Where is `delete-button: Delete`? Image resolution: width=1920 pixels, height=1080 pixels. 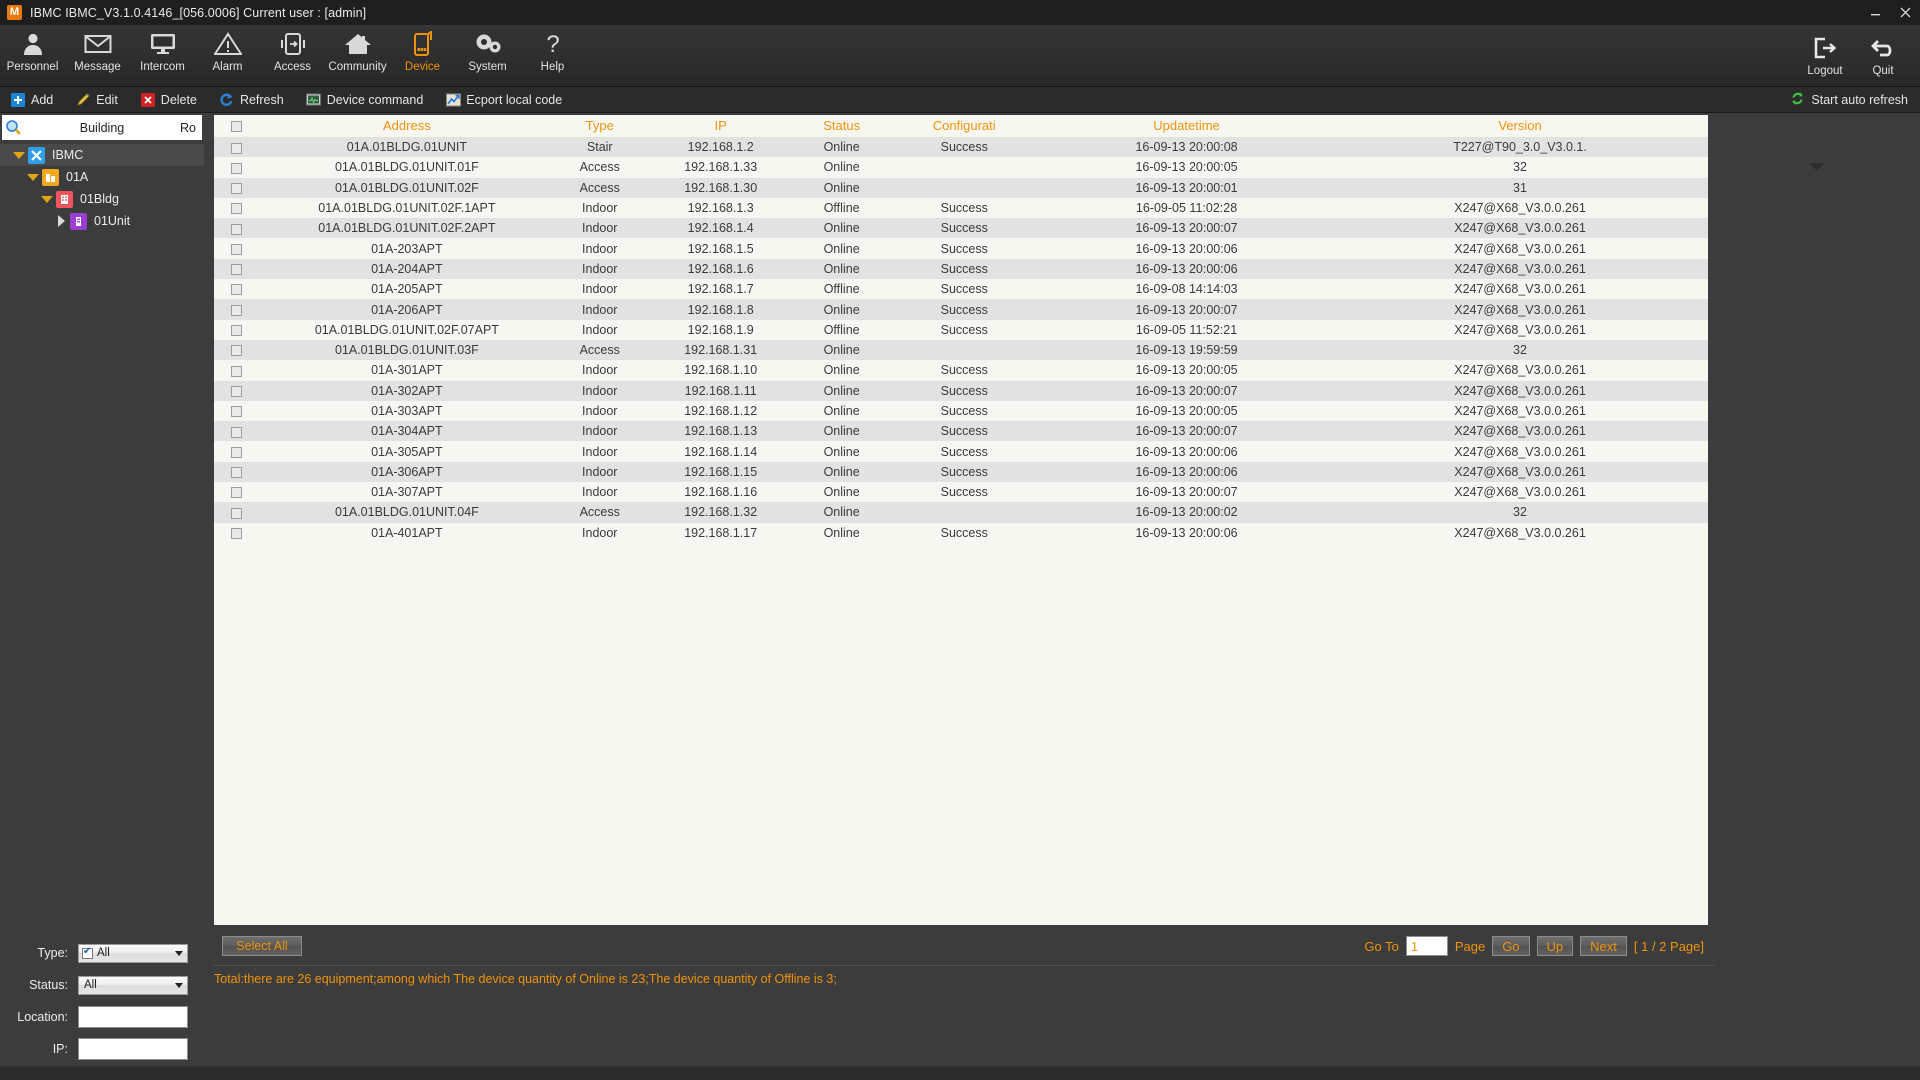
delete-button: Delete is located at coordinates (168, 100).